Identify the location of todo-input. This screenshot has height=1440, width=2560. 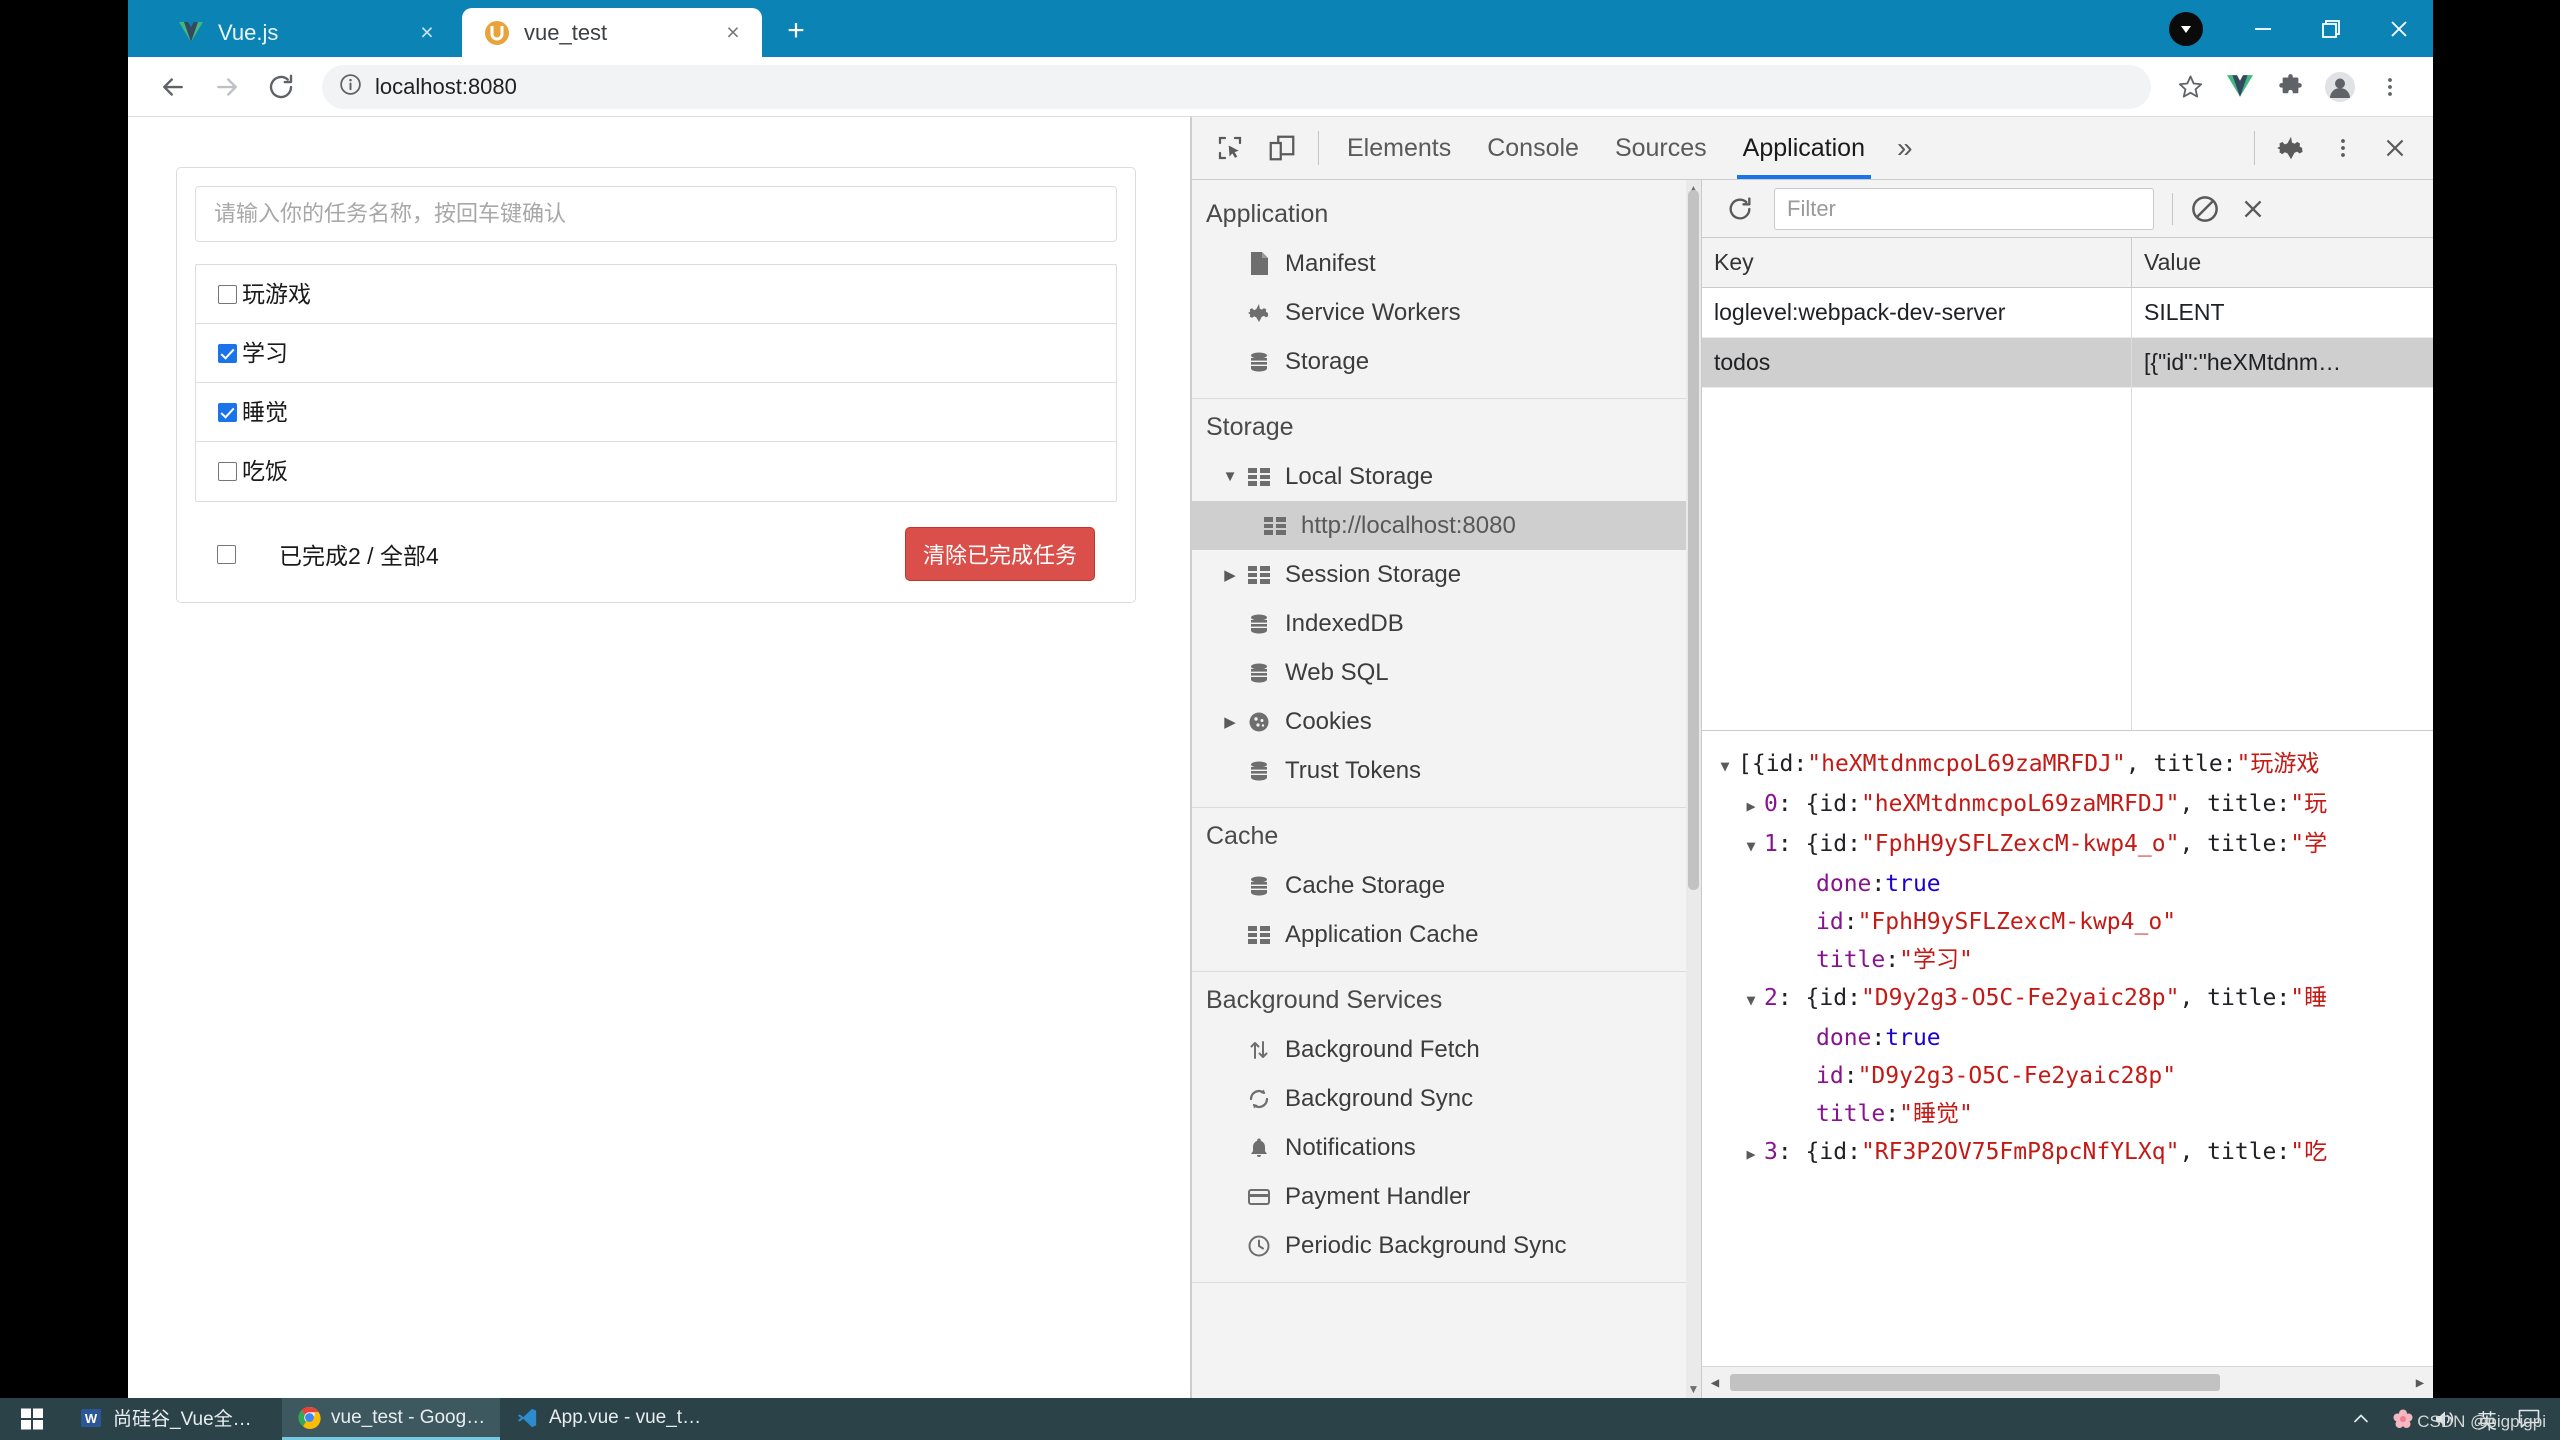
(656, 214).